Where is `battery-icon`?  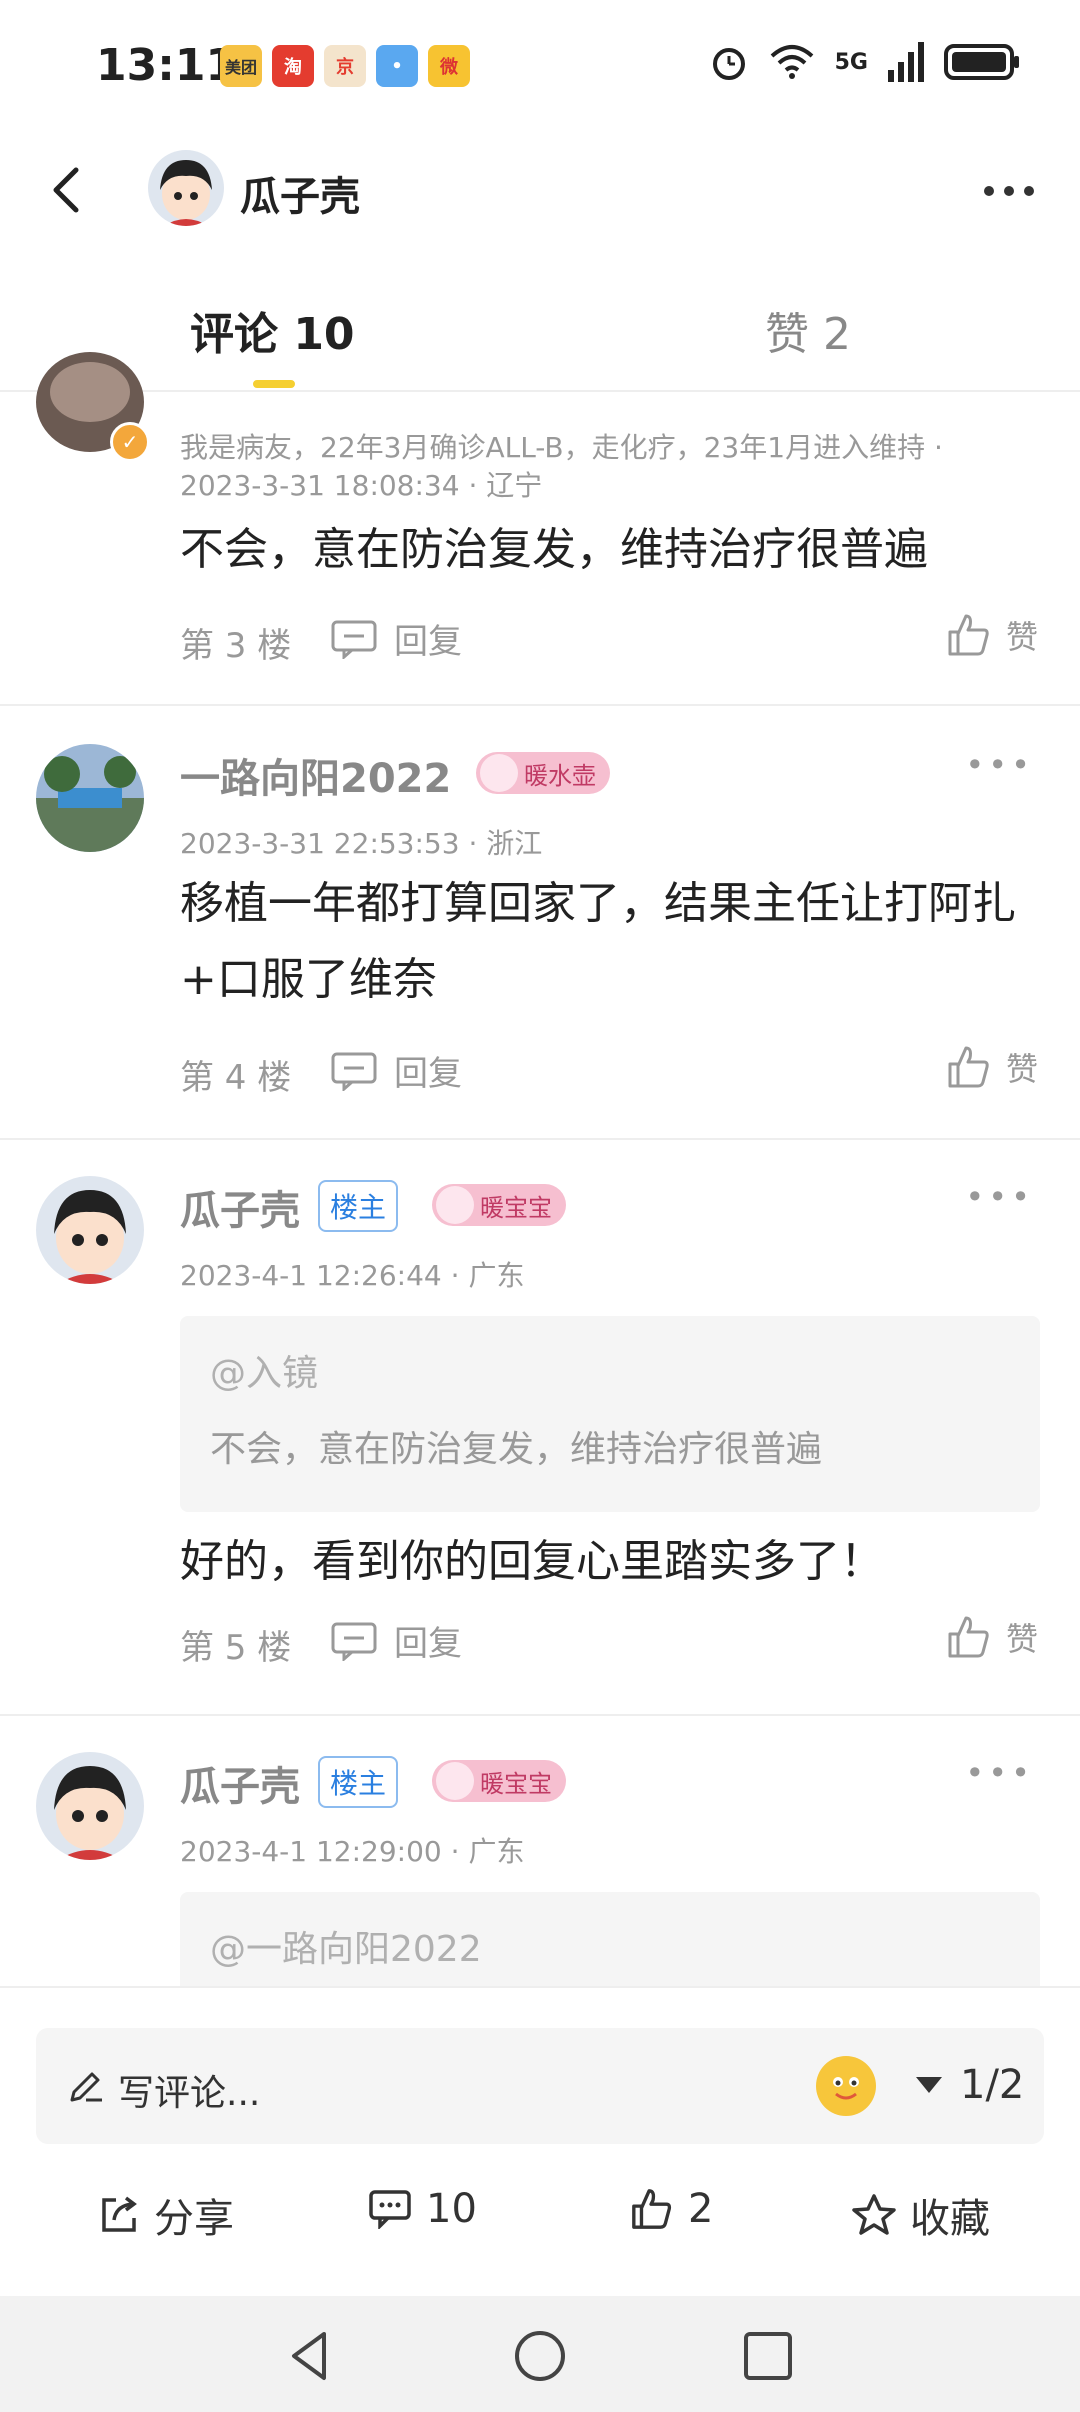 battery-icon is located at coordinates (981, 62).